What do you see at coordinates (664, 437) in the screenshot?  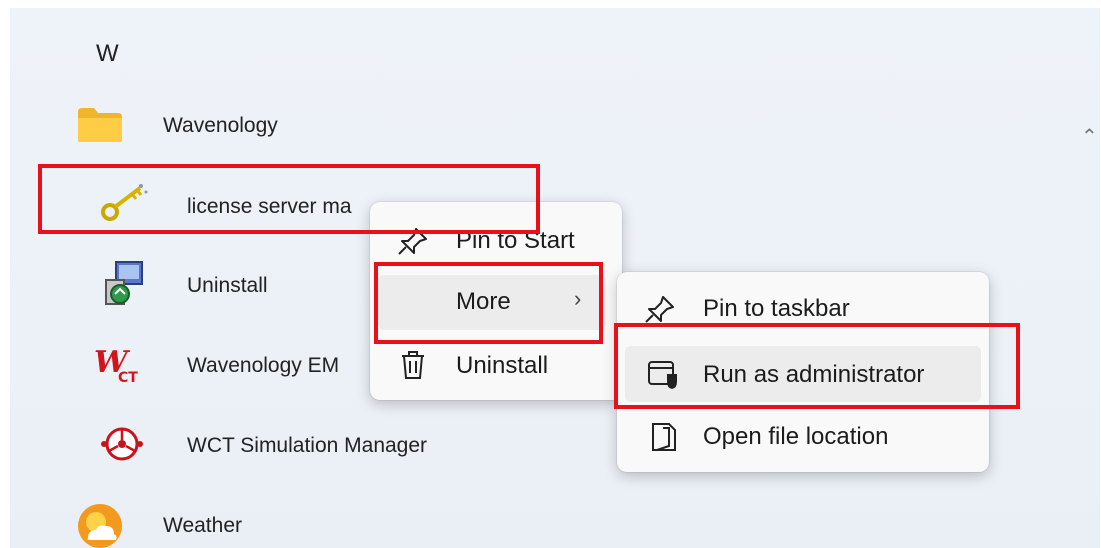 I see `file-location-icon` at bounding box center [664, 437].